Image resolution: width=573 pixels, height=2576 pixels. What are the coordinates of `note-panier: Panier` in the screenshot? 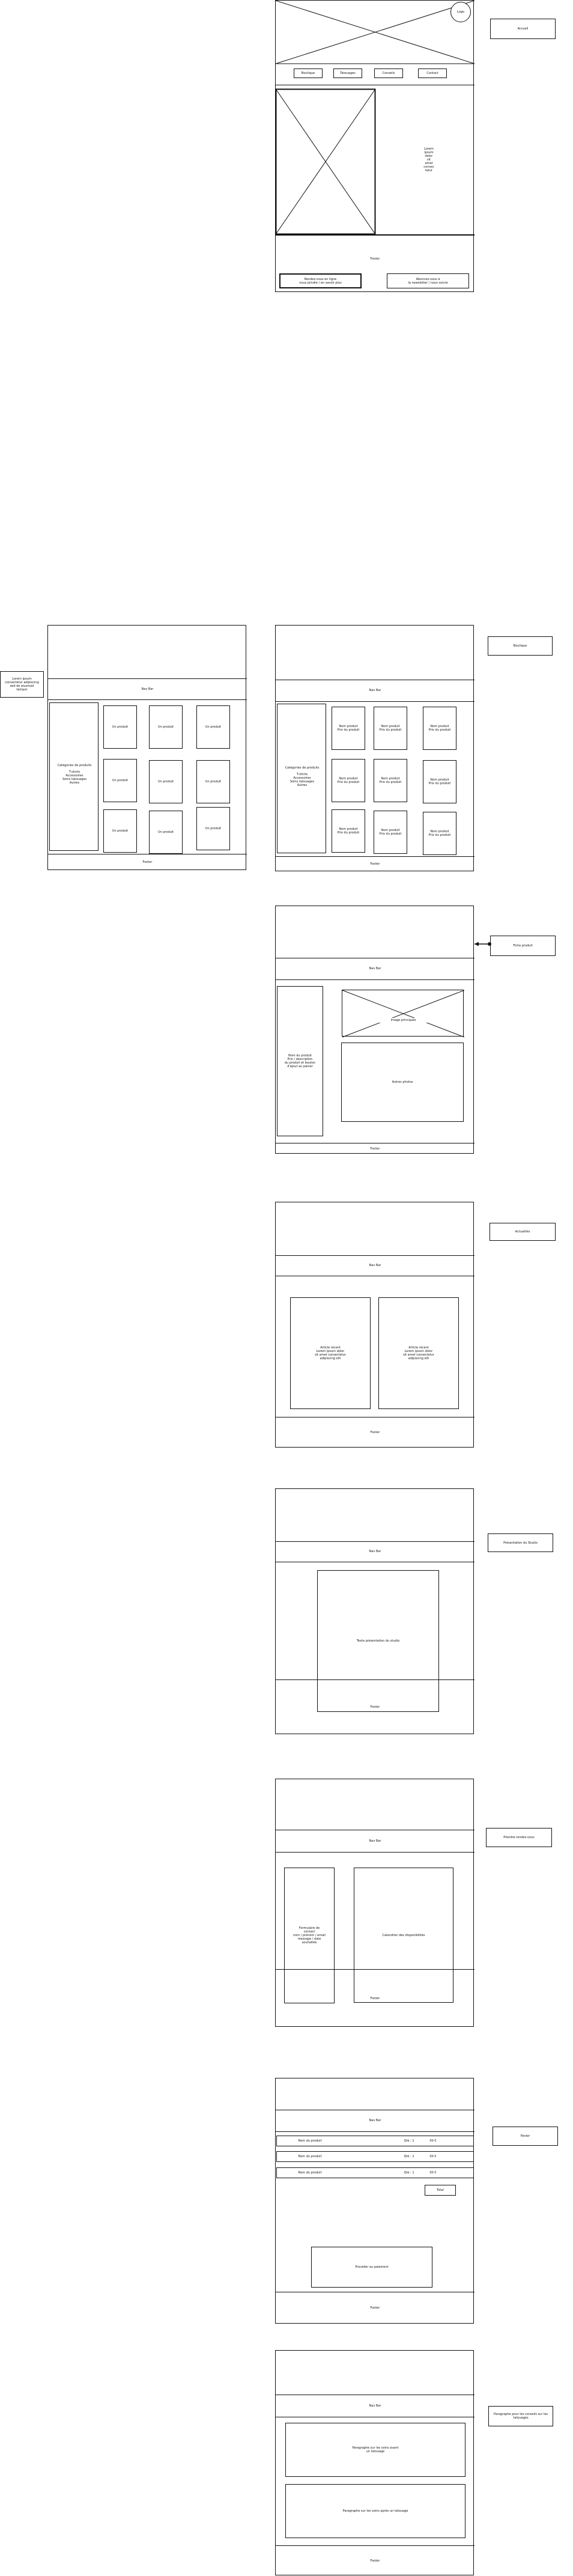 It's located at (525, 2136).